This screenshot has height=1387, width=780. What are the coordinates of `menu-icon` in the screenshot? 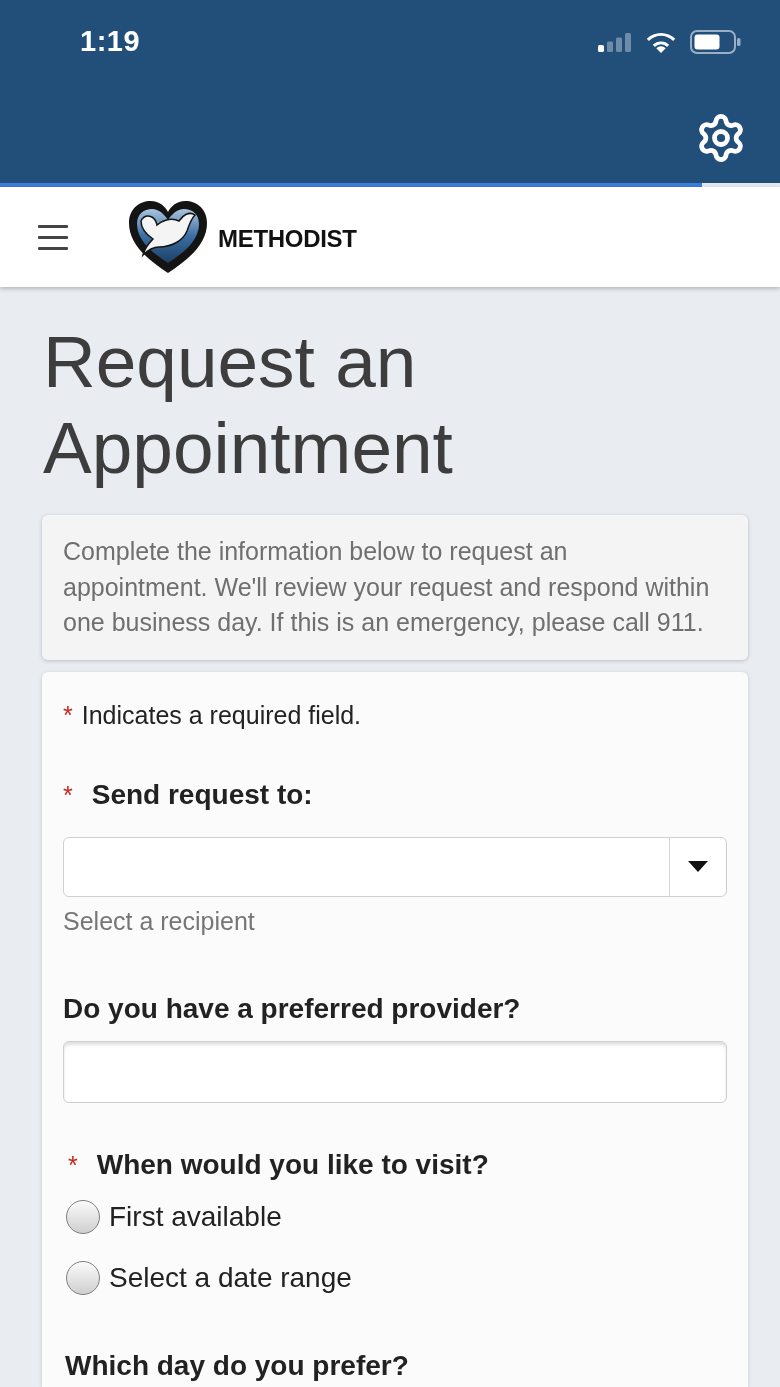 It's located at (53, 237).